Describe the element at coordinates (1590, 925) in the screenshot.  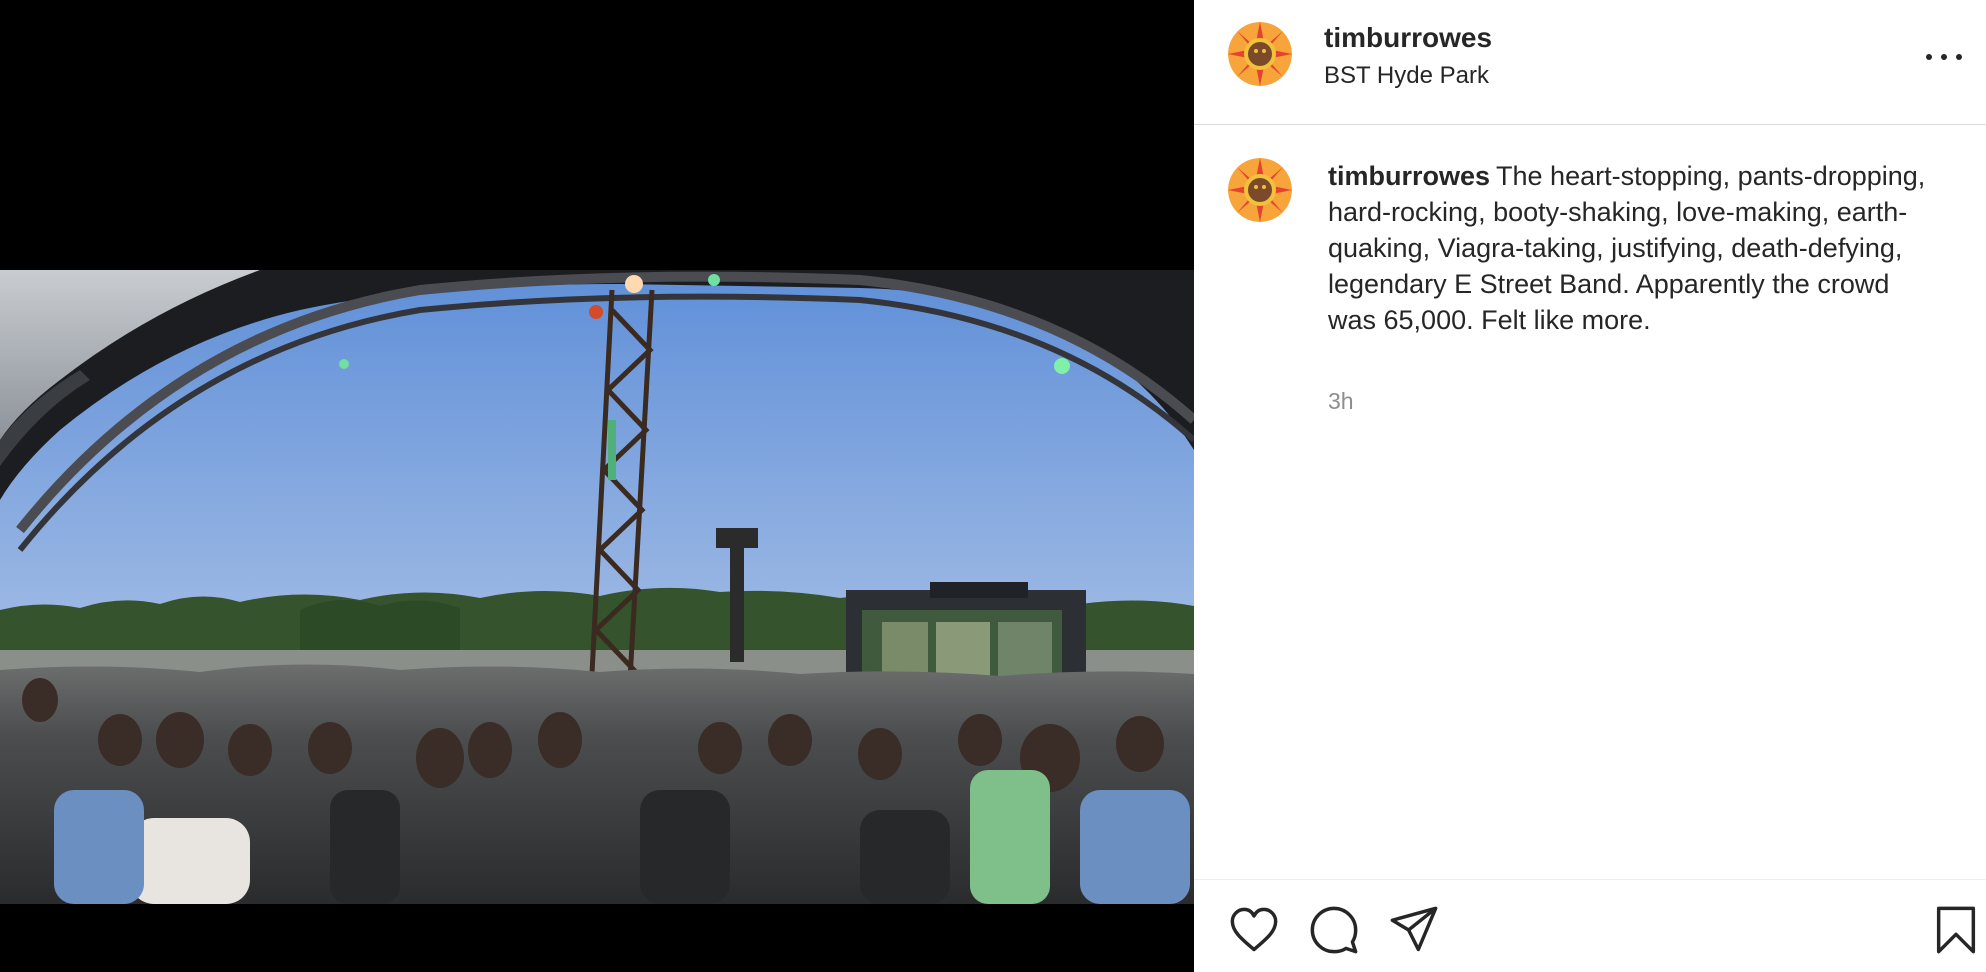
I see `action-bar` at that location.